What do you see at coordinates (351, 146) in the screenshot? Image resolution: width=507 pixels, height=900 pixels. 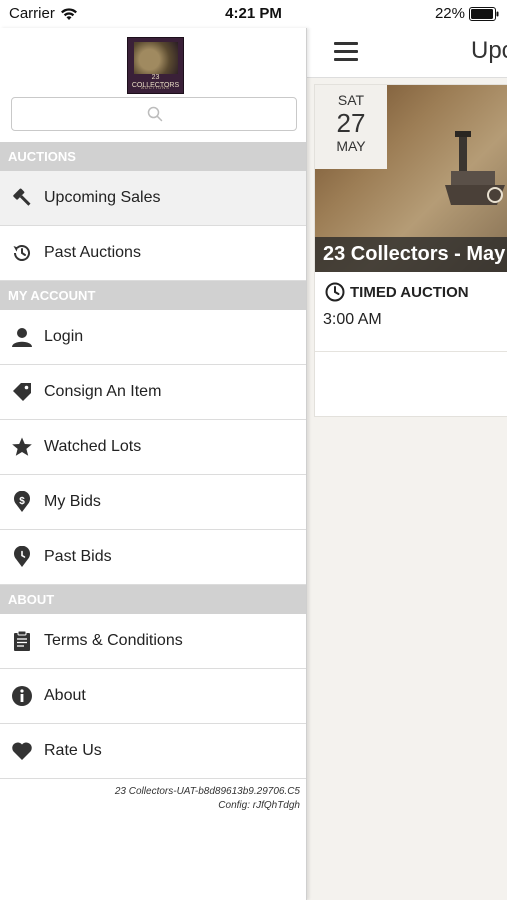 I see `date-month: MAY` at bounding box center [351, 146].